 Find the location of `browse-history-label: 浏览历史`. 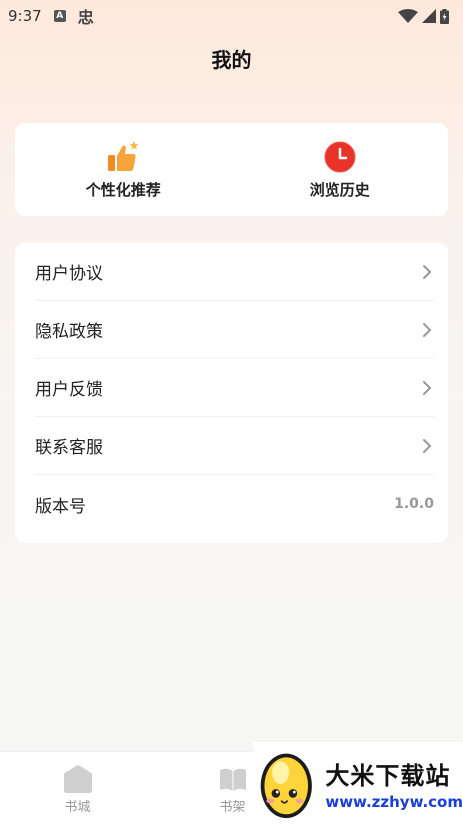

browse-history-label: 浏览历史 is located at coordinates (339, 190).